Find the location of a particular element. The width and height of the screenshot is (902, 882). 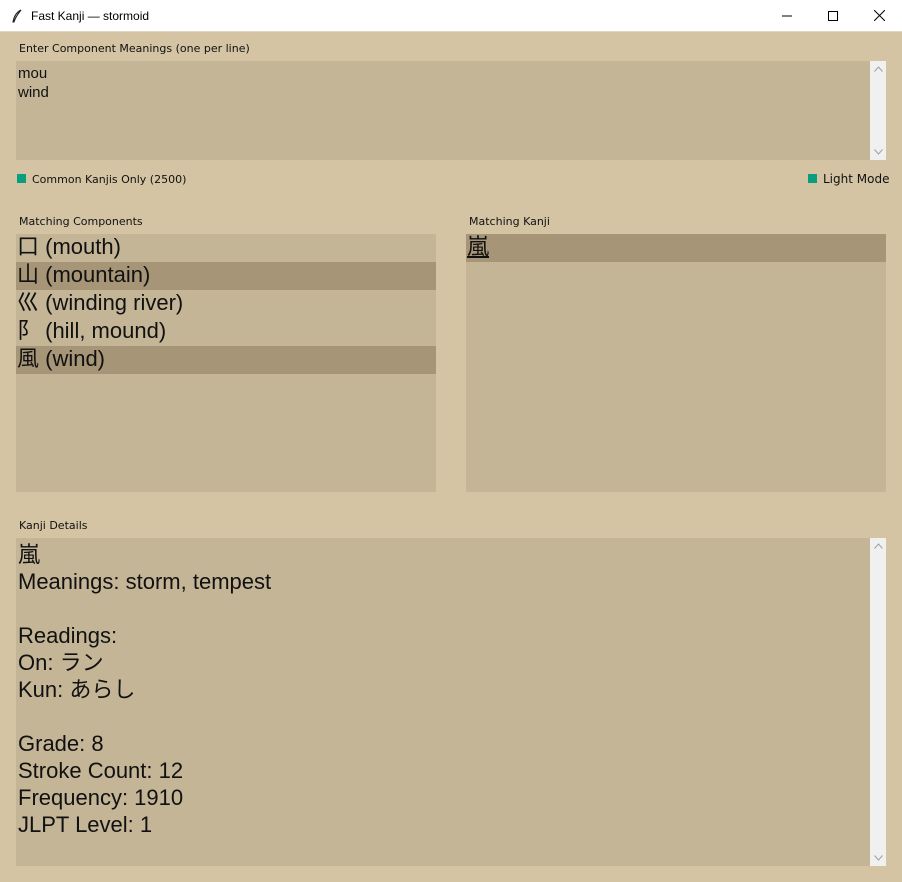

details-grade: Grade: 8 is located at coordinates (61, 743).